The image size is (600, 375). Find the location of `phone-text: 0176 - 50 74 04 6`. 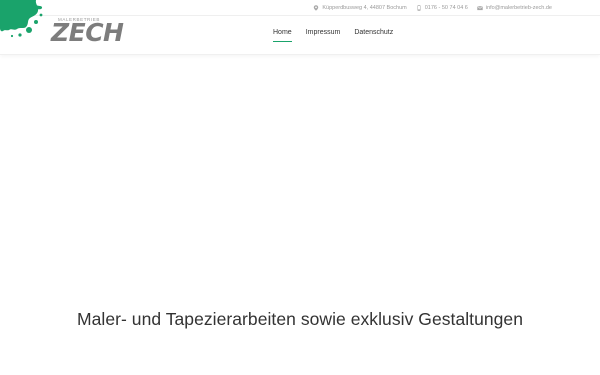

phone-text: 0176 - 50 74 04 6 is located at coordinates (446, 8).